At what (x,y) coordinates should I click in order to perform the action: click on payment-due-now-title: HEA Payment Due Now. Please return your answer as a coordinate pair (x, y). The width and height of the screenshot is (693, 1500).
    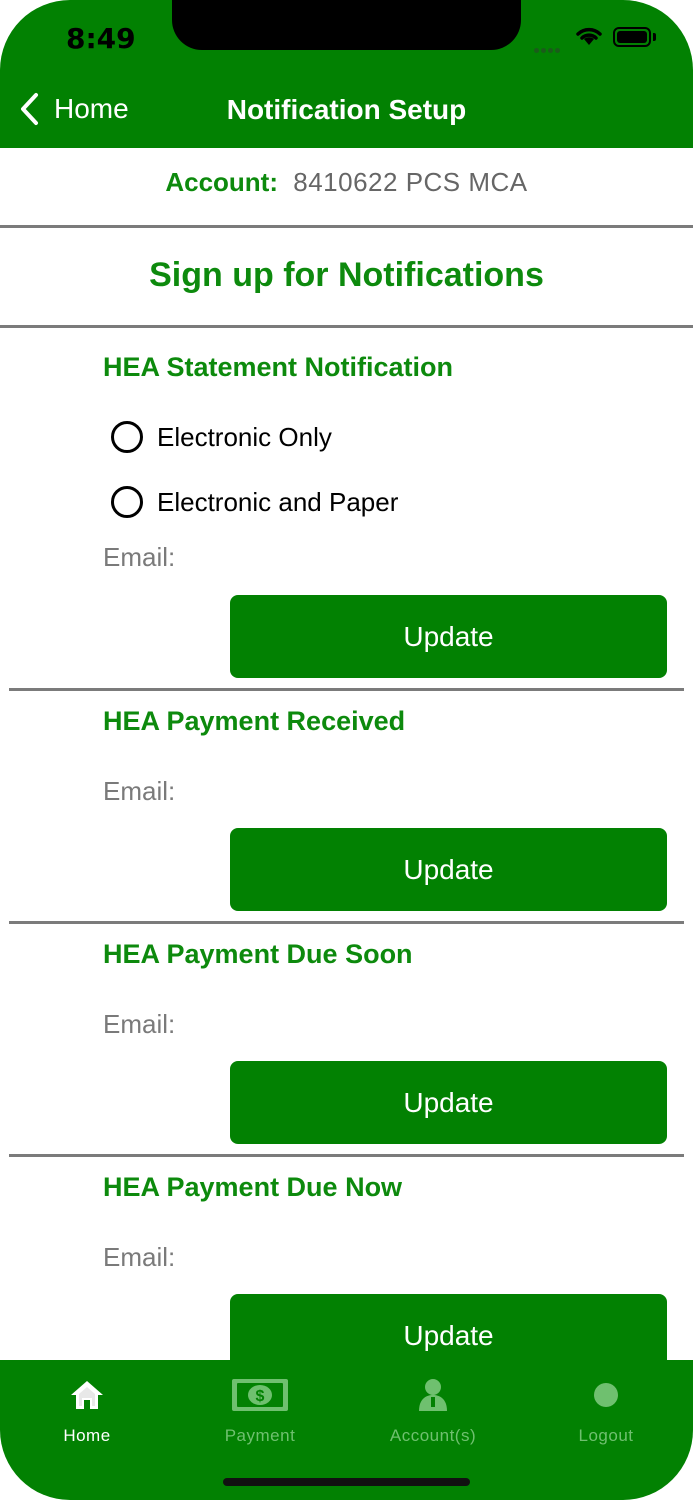
    Looking at the image, I should click on (253, 1187).